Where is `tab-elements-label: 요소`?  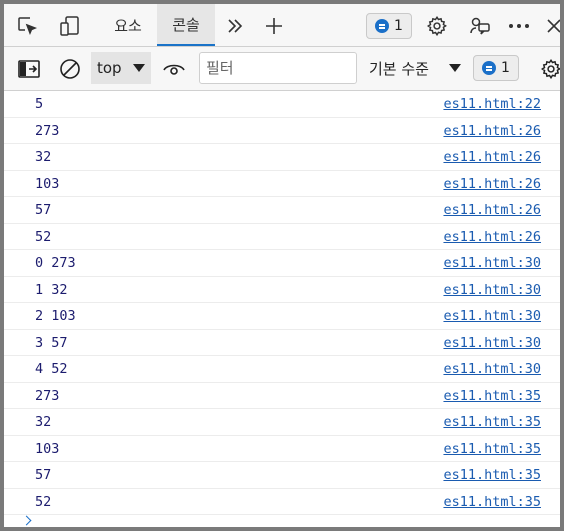
tab-elements-label: 요소 is located at coordinates (128, 25).